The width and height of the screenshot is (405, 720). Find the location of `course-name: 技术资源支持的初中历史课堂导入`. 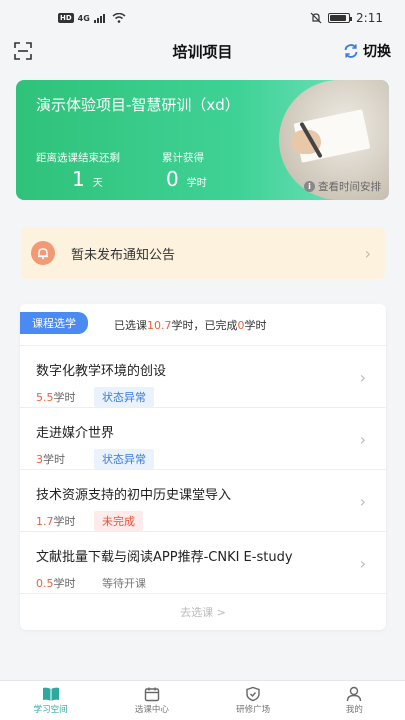

course-name: 技术资源支持的初中历史课堂导入 is located at coordinates (134, 495).